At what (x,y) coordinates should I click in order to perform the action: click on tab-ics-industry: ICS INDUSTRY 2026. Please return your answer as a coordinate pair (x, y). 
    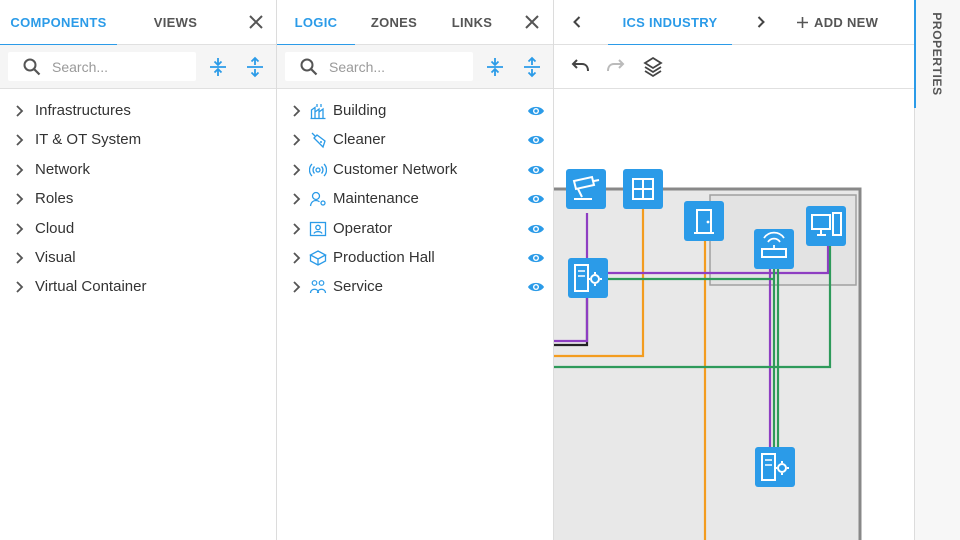
    Looking at the image, I should click on (670, 37).